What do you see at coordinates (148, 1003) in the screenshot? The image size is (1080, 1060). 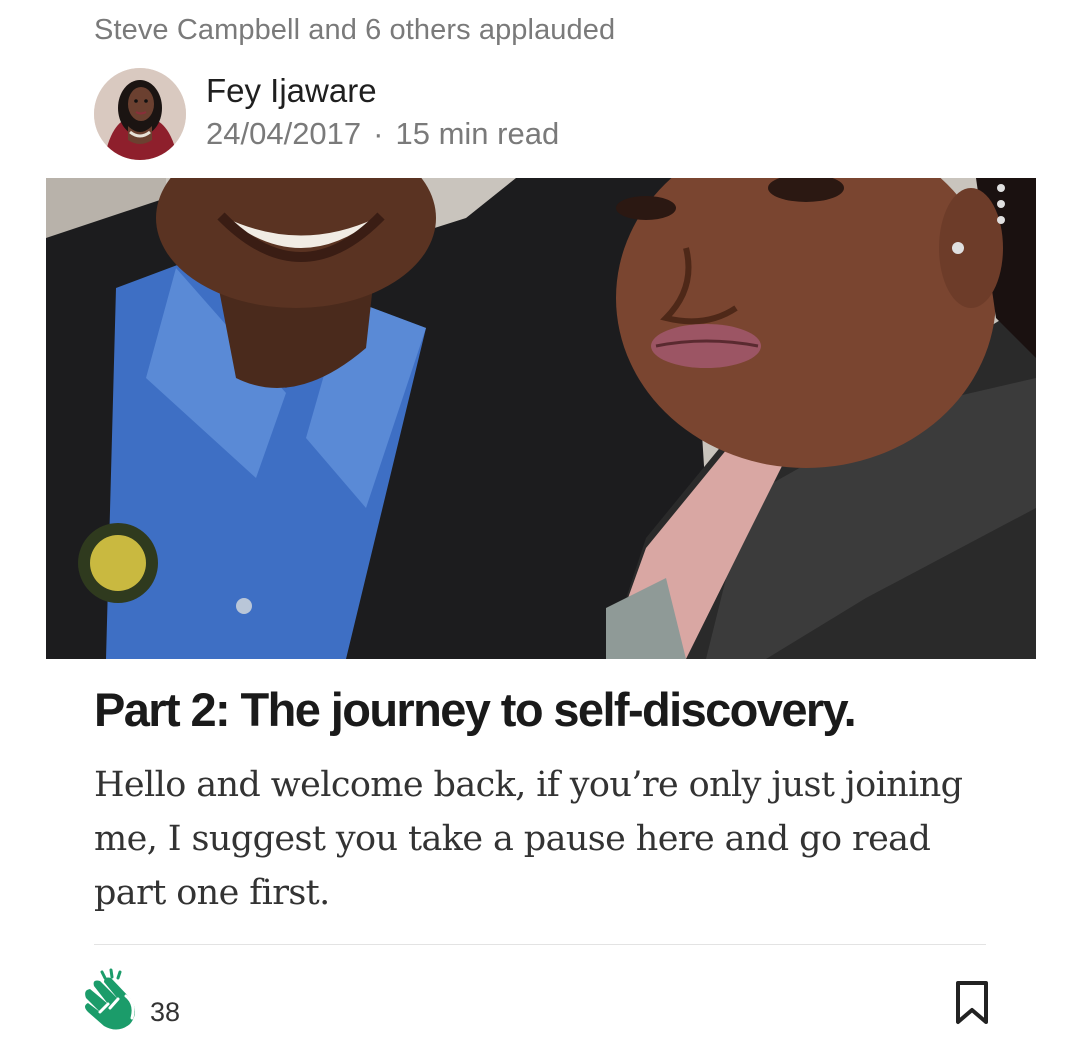 I see `clap-button: 38` at bounding box center [148, 1003].